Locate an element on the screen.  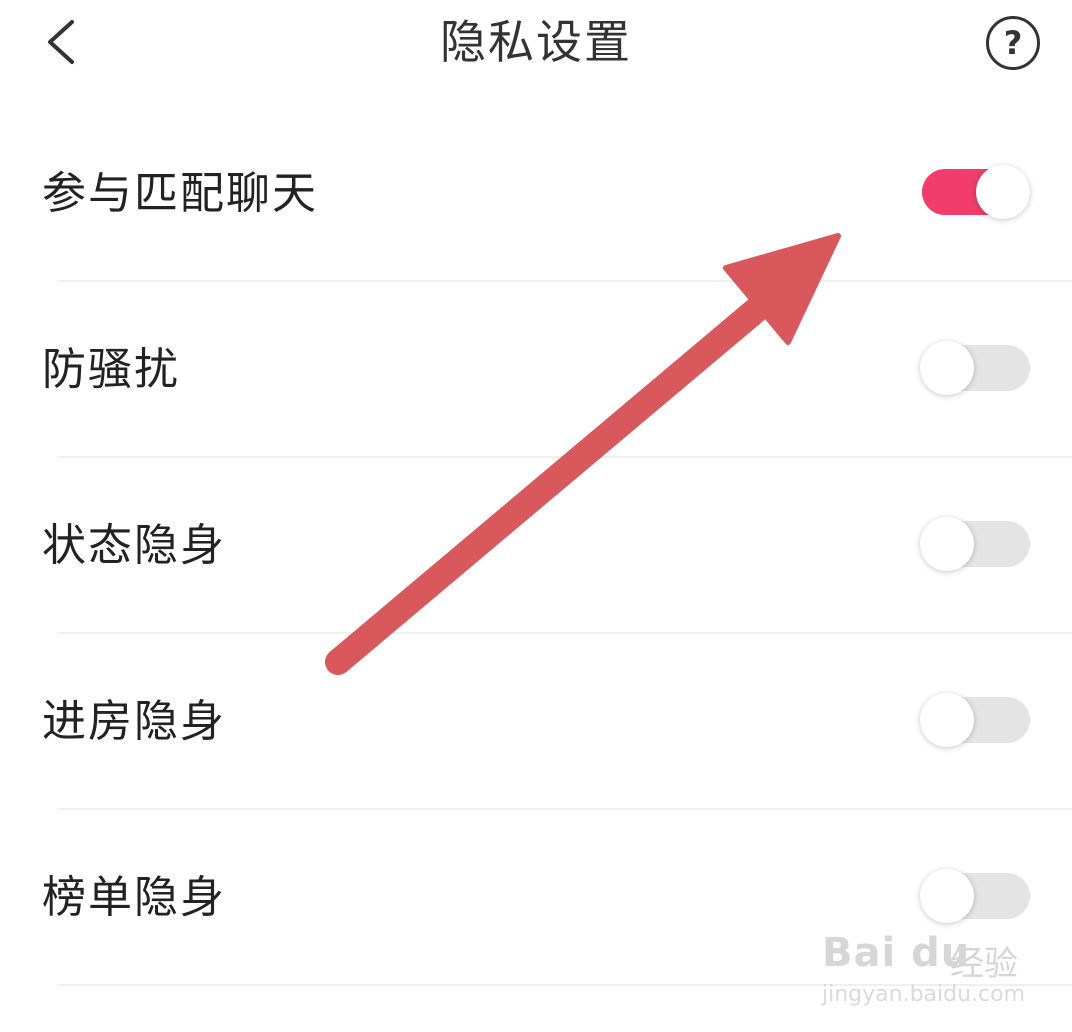
setting-label: 防骚扰 is located at coordinates (111, 369).